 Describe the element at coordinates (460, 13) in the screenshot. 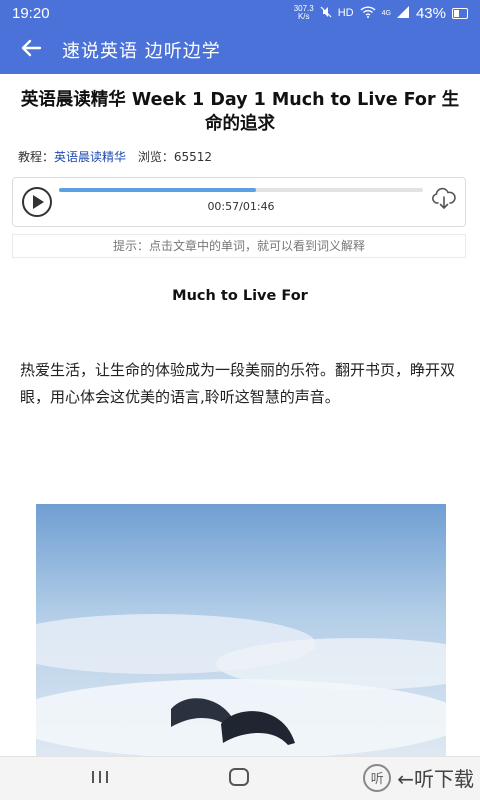

I see `battery-icon` at that location.